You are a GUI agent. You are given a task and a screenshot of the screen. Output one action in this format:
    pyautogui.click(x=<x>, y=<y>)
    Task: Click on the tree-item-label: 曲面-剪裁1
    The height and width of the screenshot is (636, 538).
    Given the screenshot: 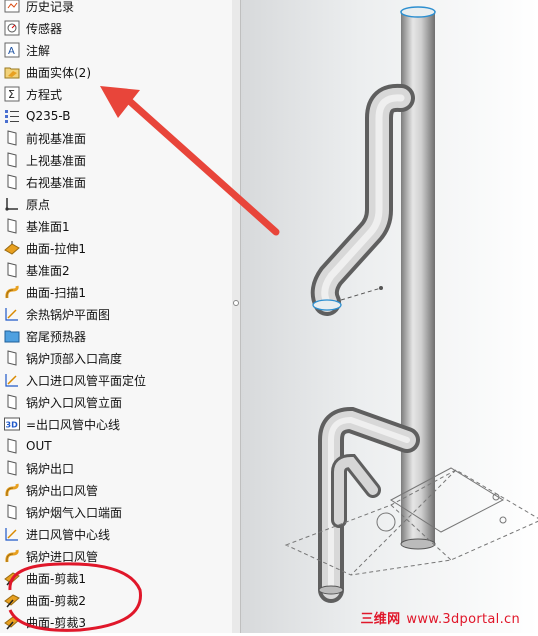 What is the action you would take?
    pyautogui.click(x=56, y=578)
    